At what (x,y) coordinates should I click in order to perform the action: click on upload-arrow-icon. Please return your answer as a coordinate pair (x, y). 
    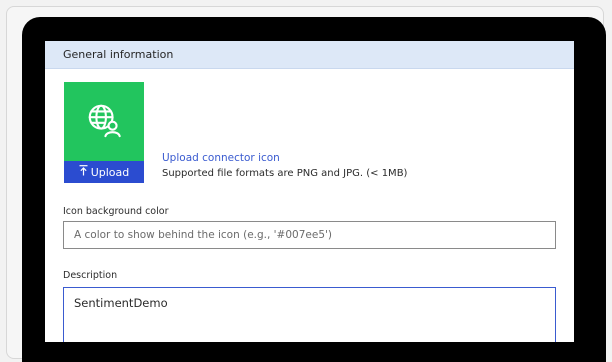
    Looking at the image, I should click on (83, 172).